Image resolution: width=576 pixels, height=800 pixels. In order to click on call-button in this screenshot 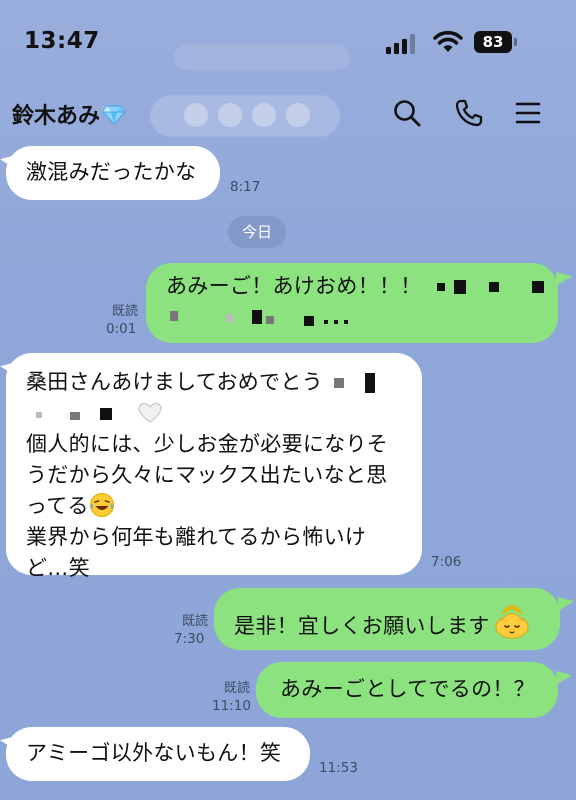, I will do `click(469, 113)`.